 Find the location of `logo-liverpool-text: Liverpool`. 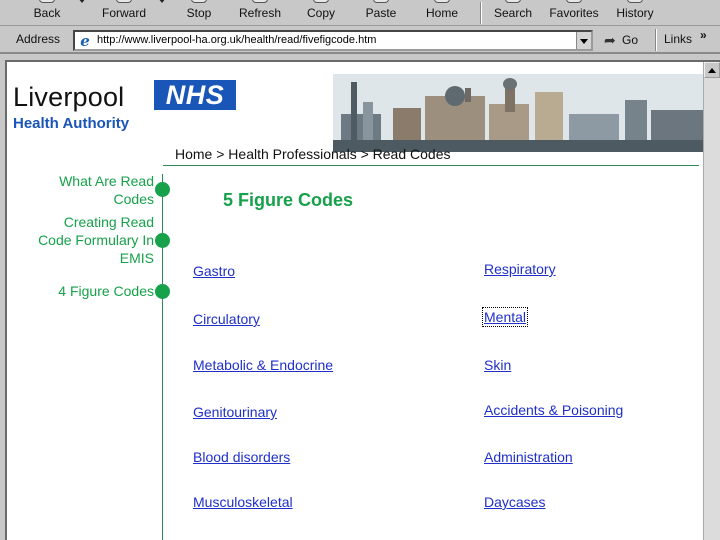

logo-liverpool-text: Liverpool is located at coordinates (69, 97).